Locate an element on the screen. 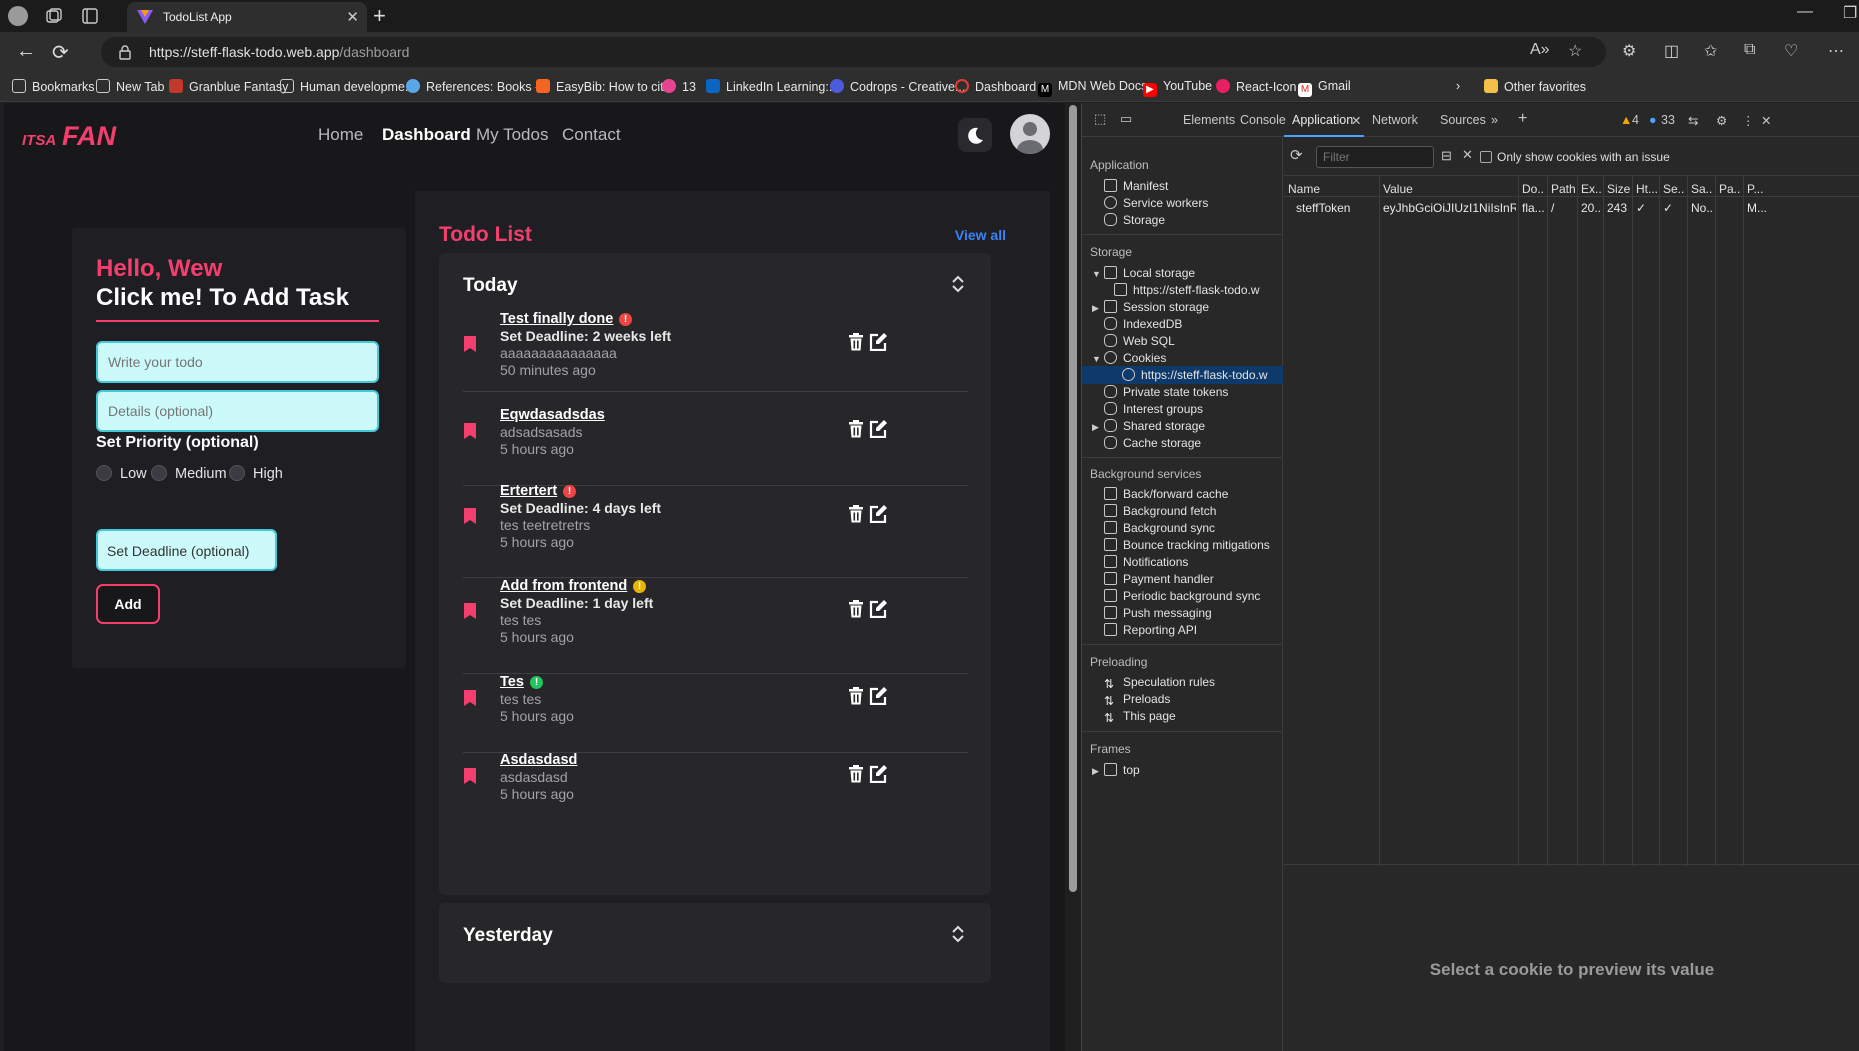 Image resolution: width=1859 pixels, height=1051 pixels. sidebar-local-storage-origin: https://steff-flask-todo.w is located at coordinates (1187, 290).